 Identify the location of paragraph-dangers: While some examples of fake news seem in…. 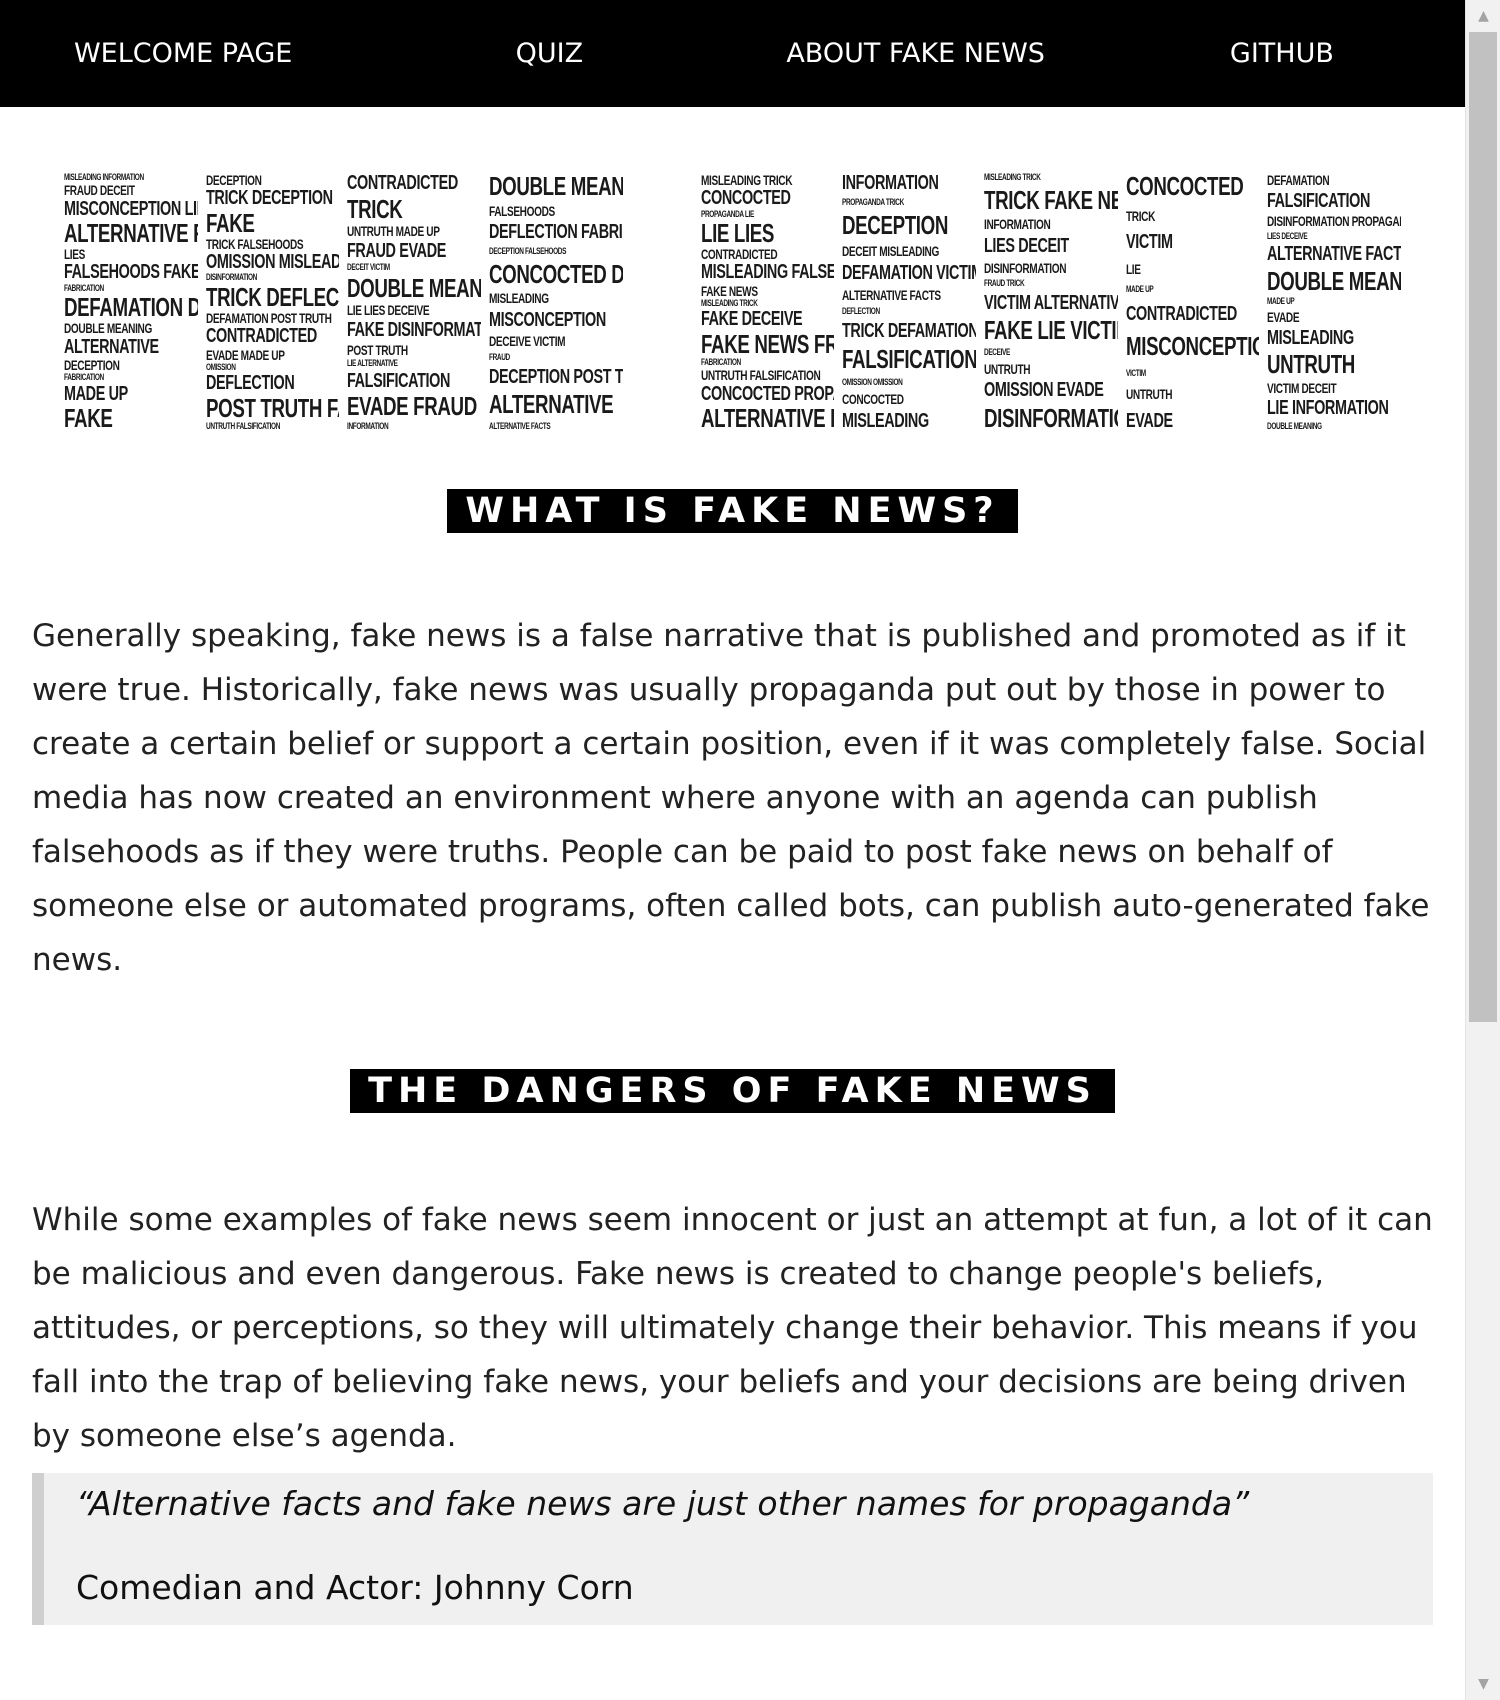
(732, 1328).